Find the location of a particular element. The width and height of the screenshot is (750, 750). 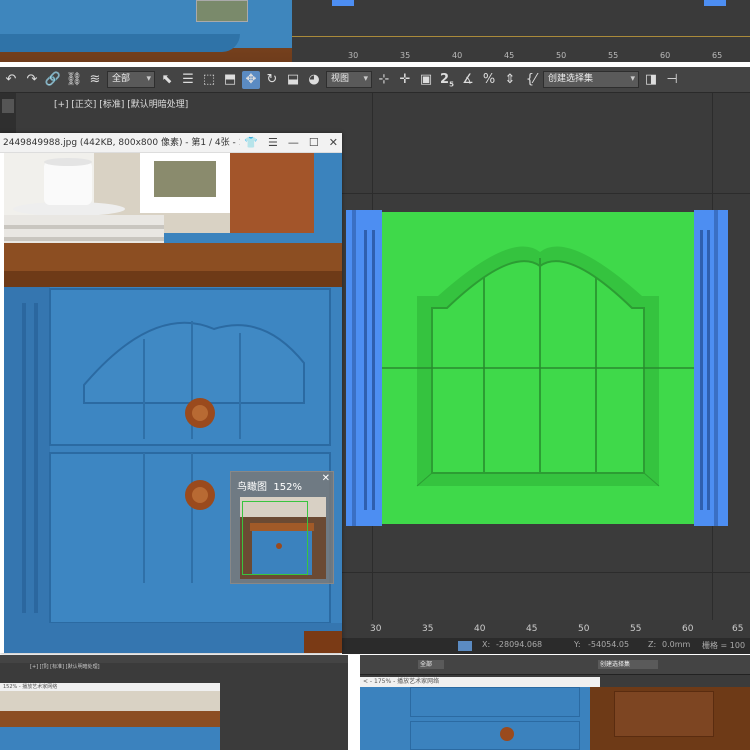

navigator-title: 鸟瞰图 152% is located at coordinates (269, 487).